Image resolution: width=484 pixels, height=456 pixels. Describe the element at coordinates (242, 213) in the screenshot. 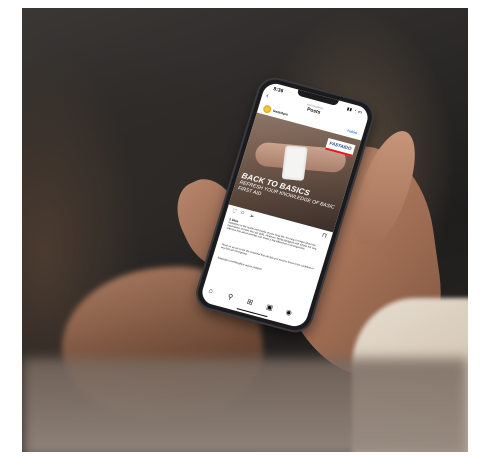

I see `comment-icon: ○` at that location.